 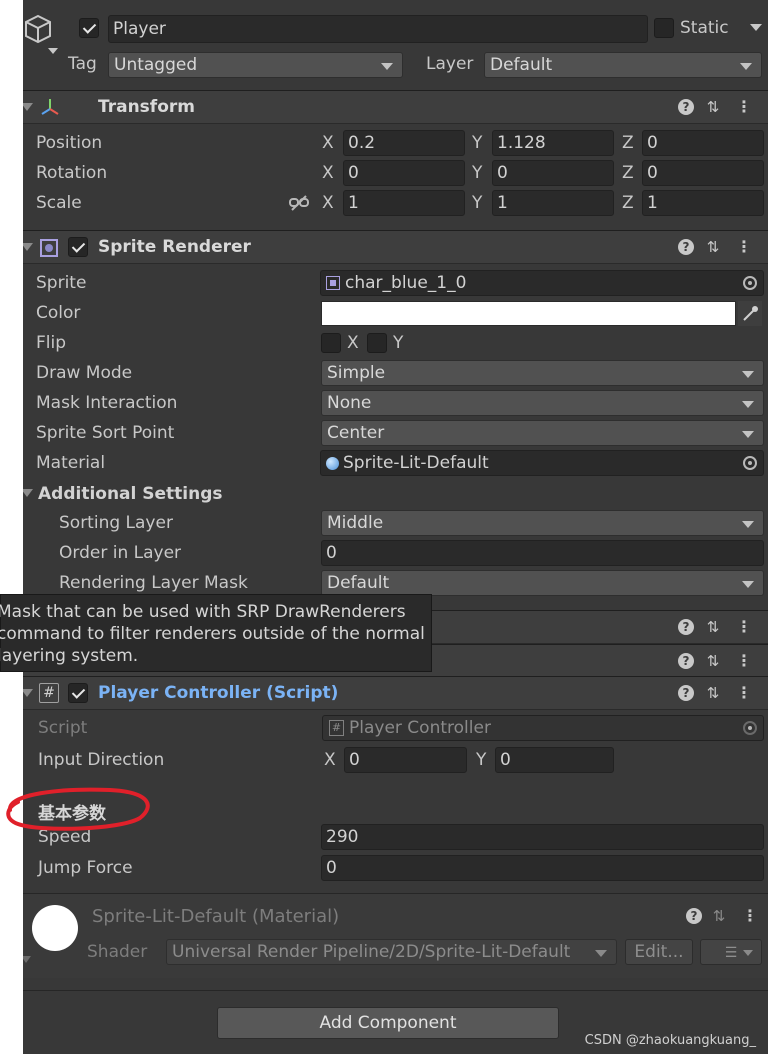 I want to click on material-preview-sphere, so click(x=55, y=928).